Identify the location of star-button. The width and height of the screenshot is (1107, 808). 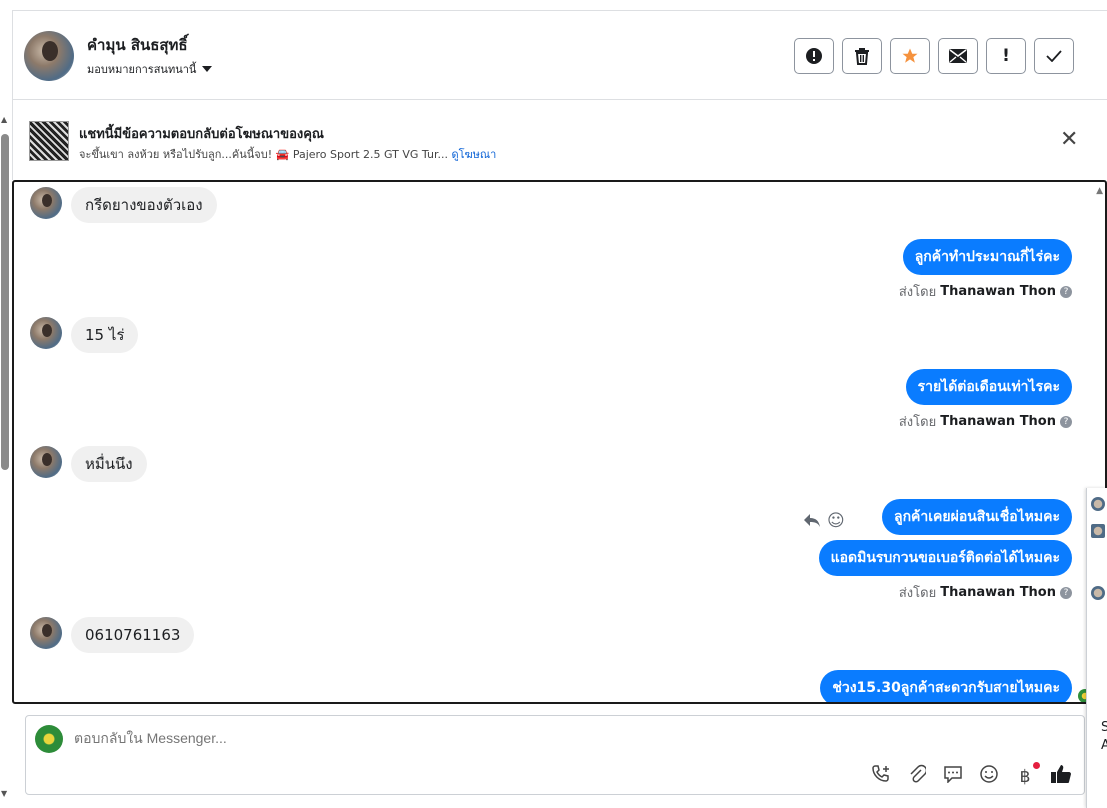
(910, 56).